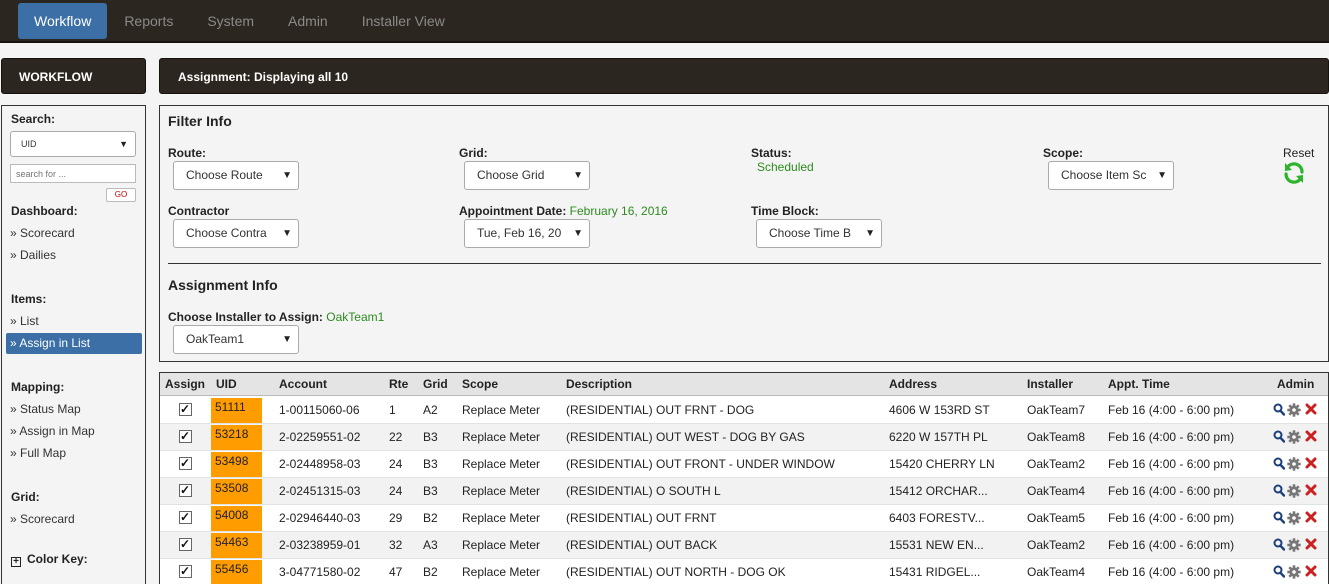 This screenshot has width=1329, height=584. I want to click on uid-cell: 53508, so click(236, 491).